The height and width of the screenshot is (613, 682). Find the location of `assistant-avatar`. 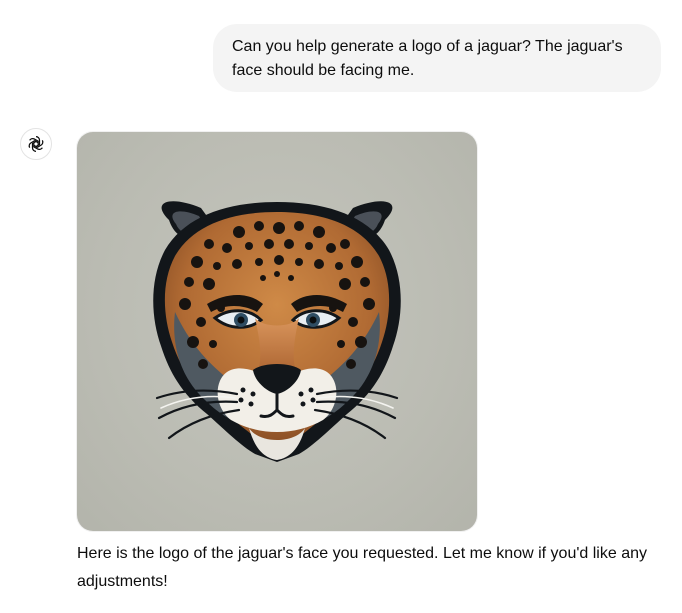

assistant-avatar is located at coordinates (36, 144).